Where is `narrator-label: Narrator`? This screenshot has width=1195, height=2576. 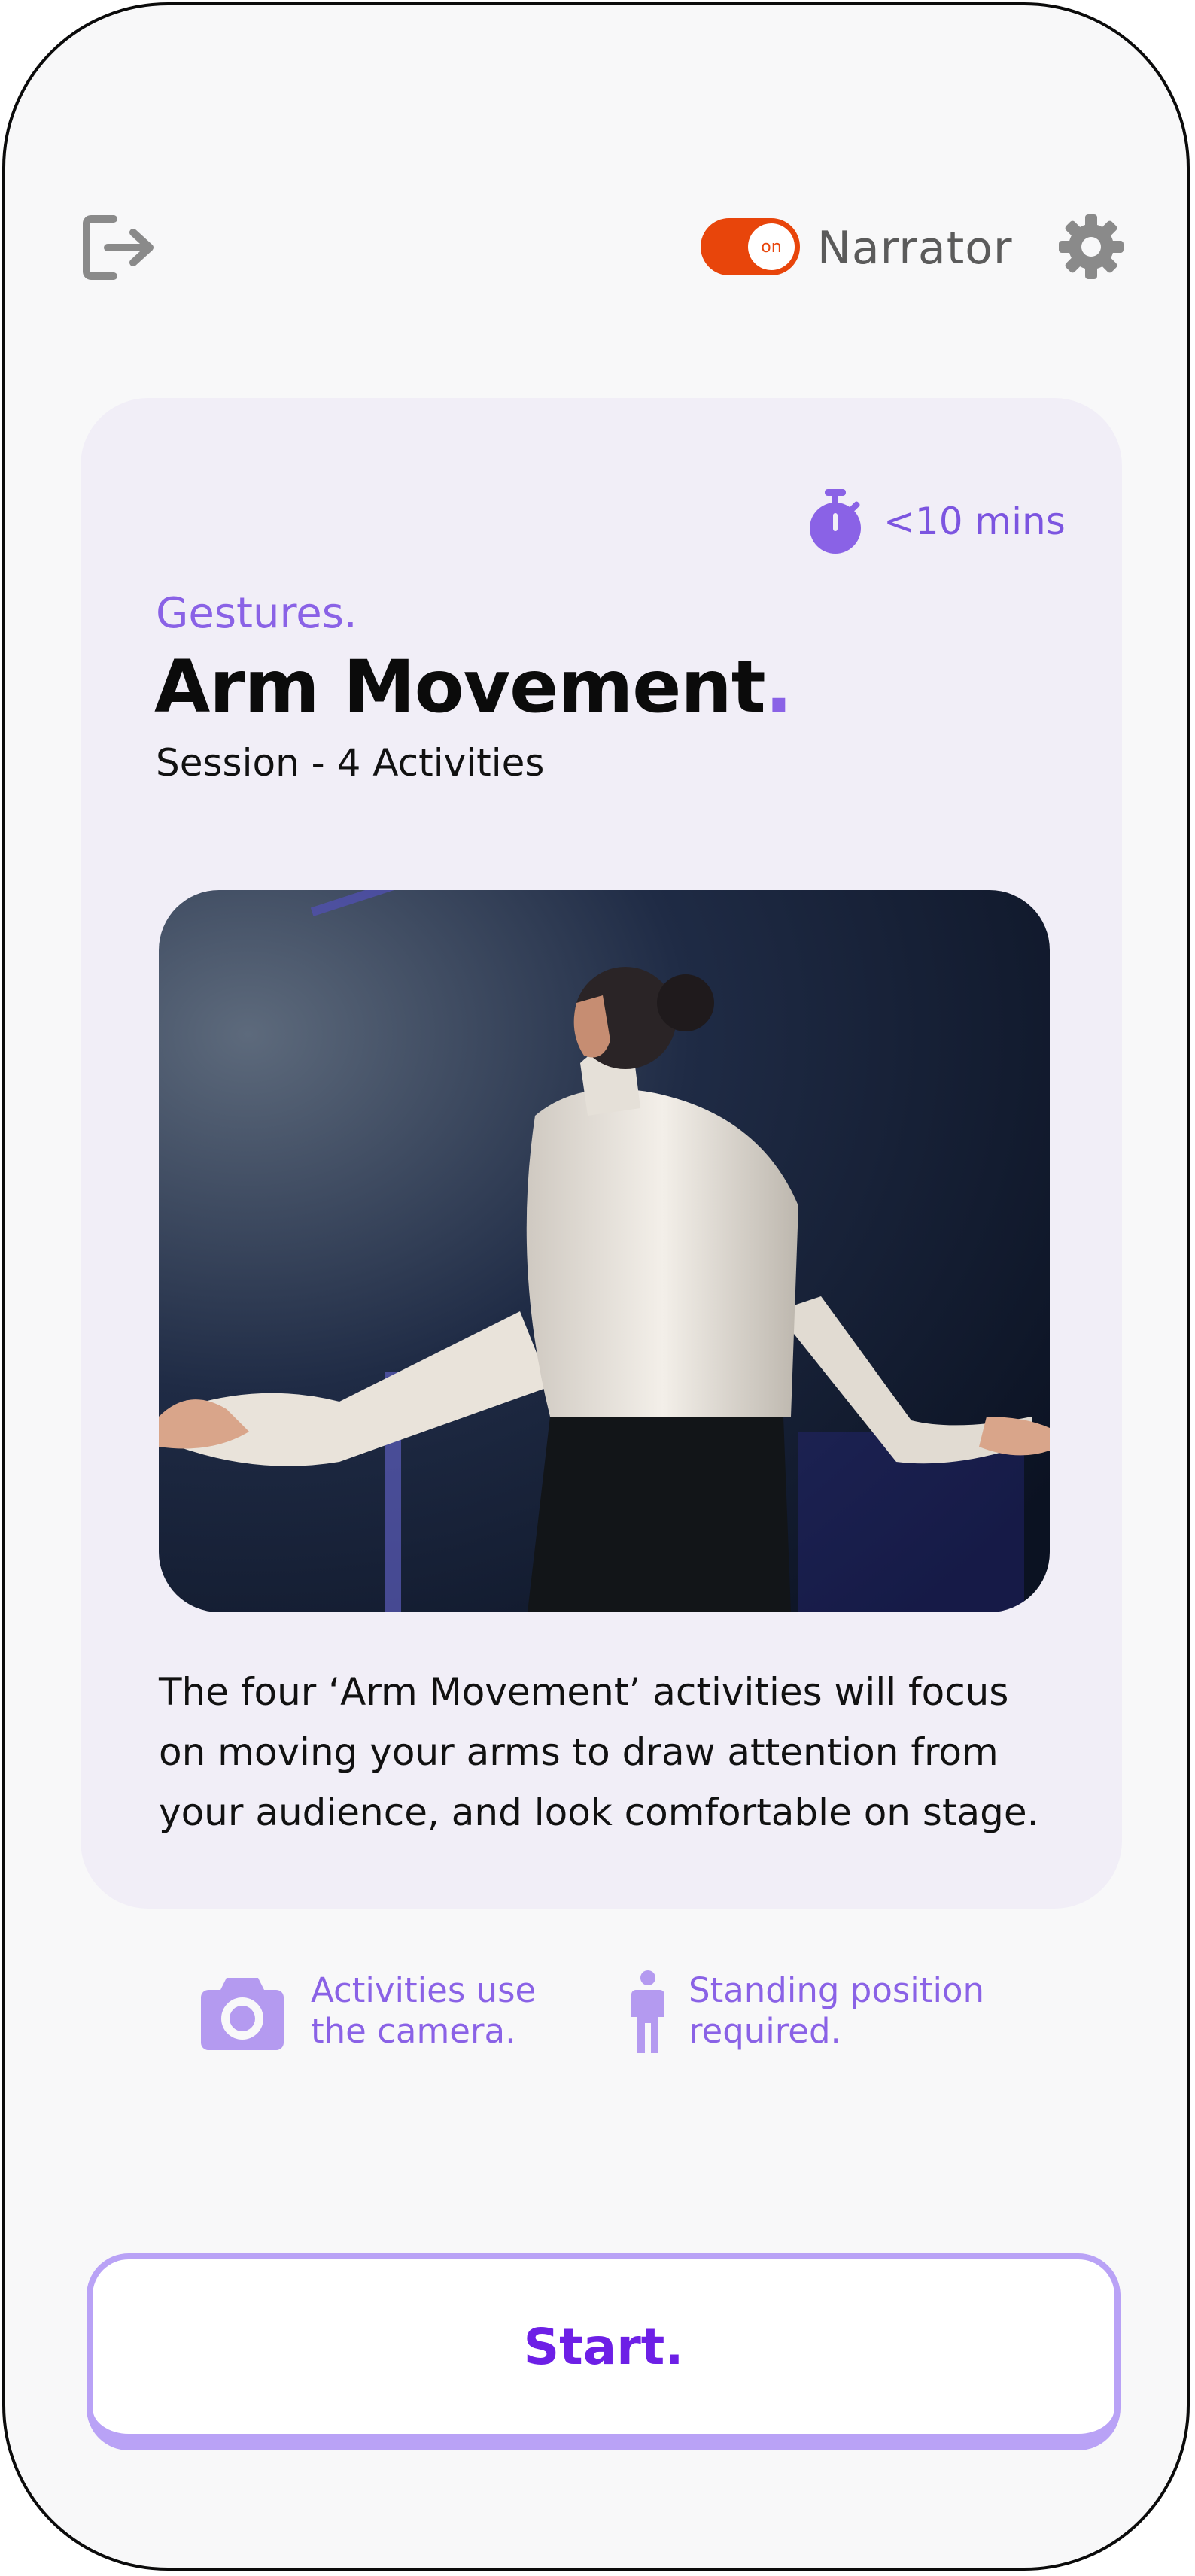
narrator-label: Narrator is located at coordinates (915, 249).